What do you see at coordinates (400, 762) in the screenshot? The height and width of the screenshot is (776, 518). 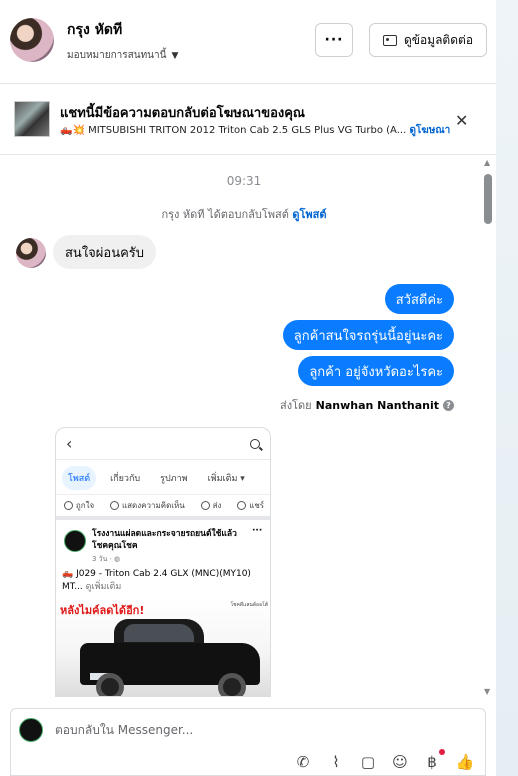 I see `emoji-icon: ☺` at bounding box center [400, 762].